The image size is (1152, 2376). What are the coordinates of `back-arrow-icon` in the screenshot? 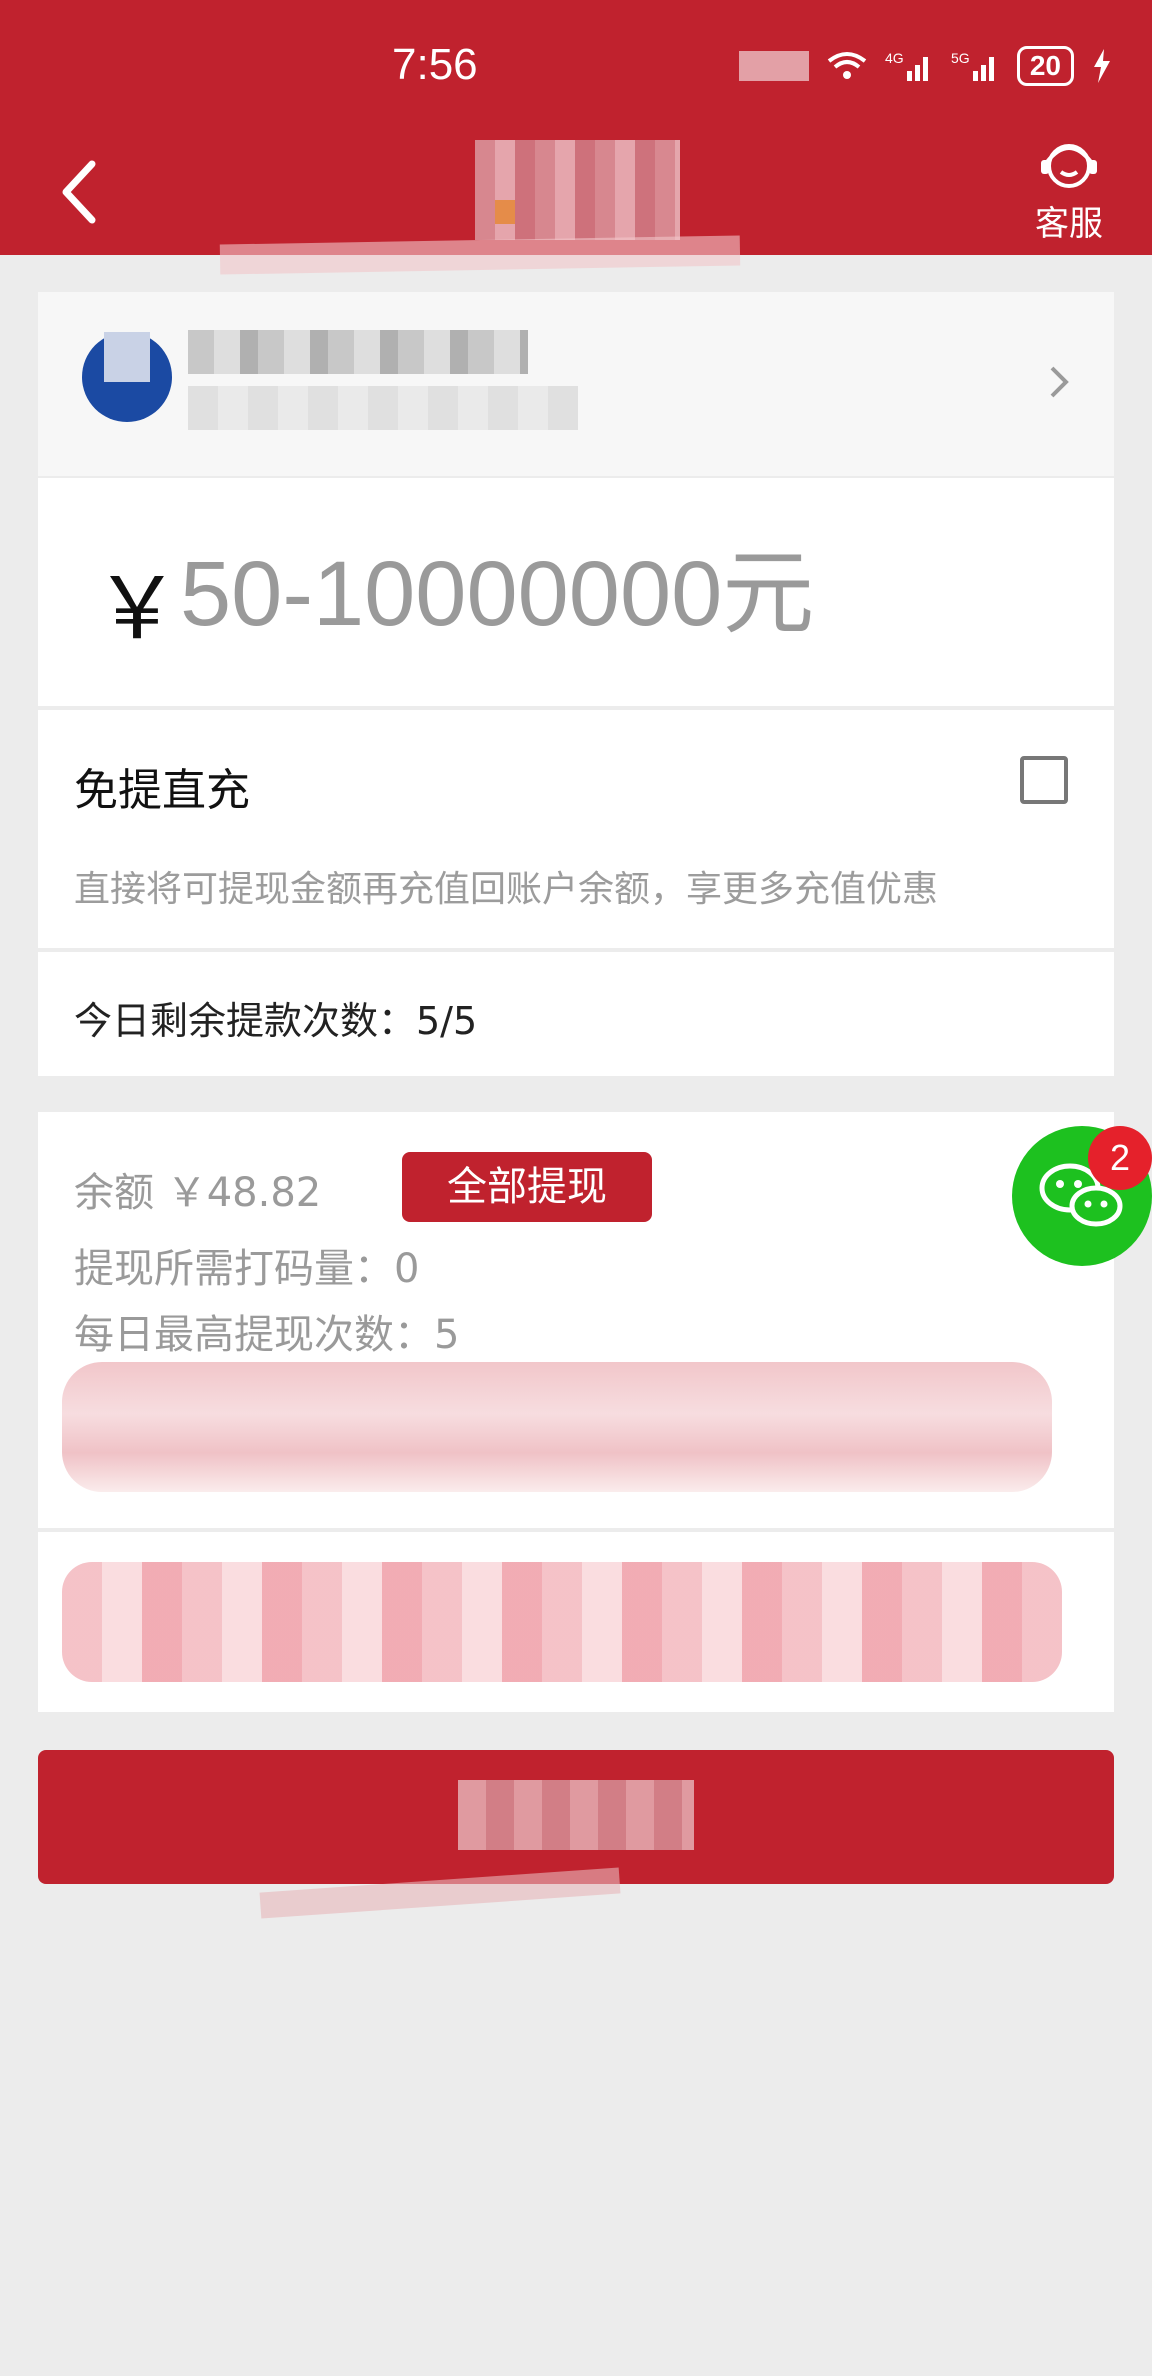 It's located at (82, 192).